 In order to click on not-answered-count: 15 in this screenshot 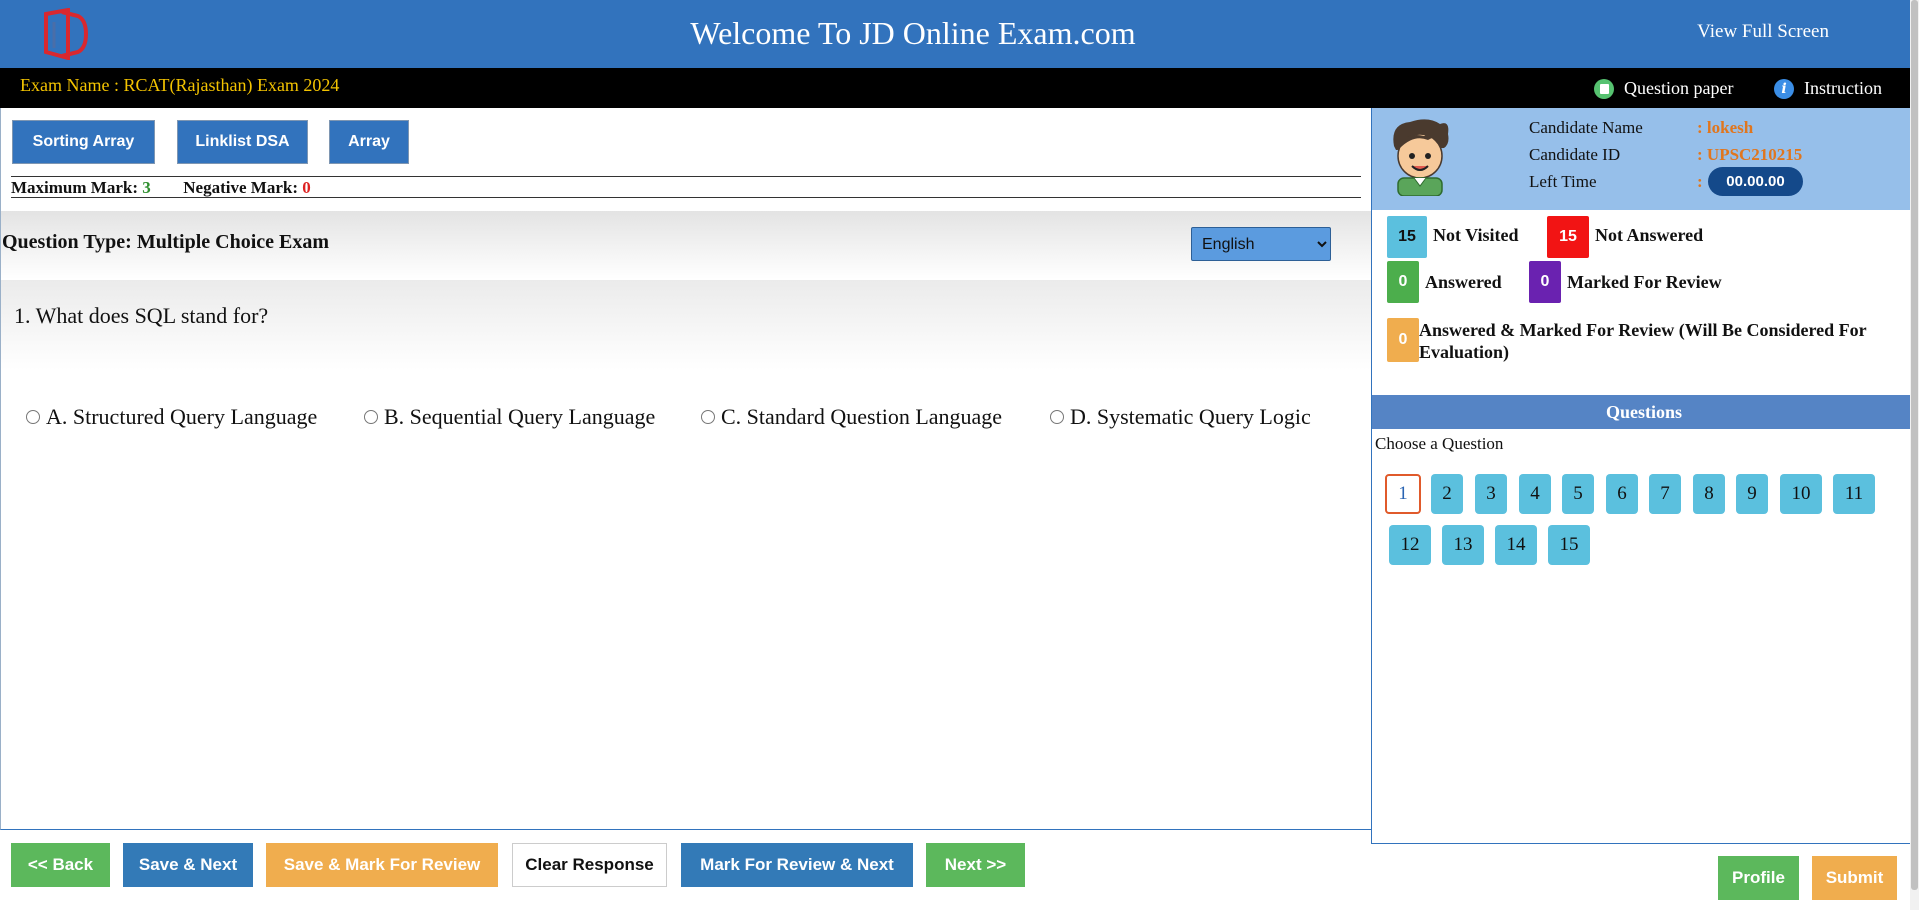, I will do `click(1568, 237)`.